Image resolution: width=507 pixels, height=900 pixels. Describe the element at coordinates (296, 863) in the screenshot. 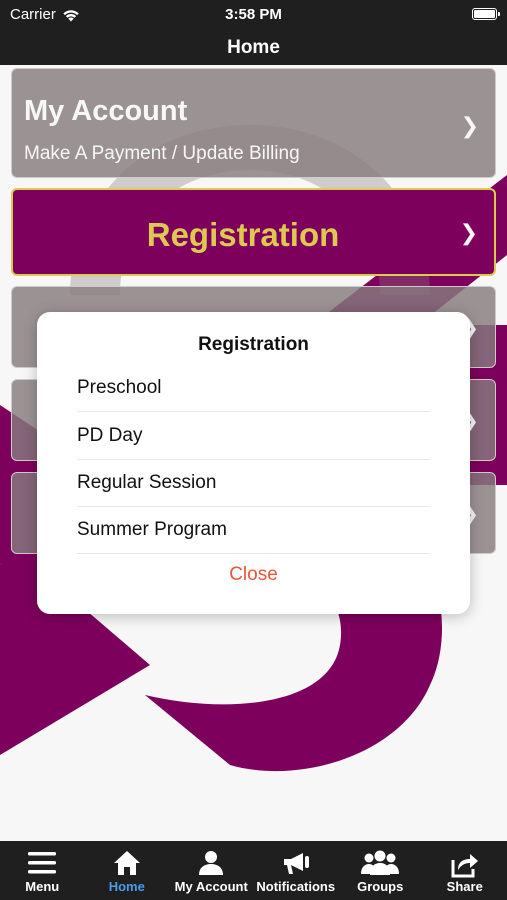

I see `megaphone-icon` at that location.